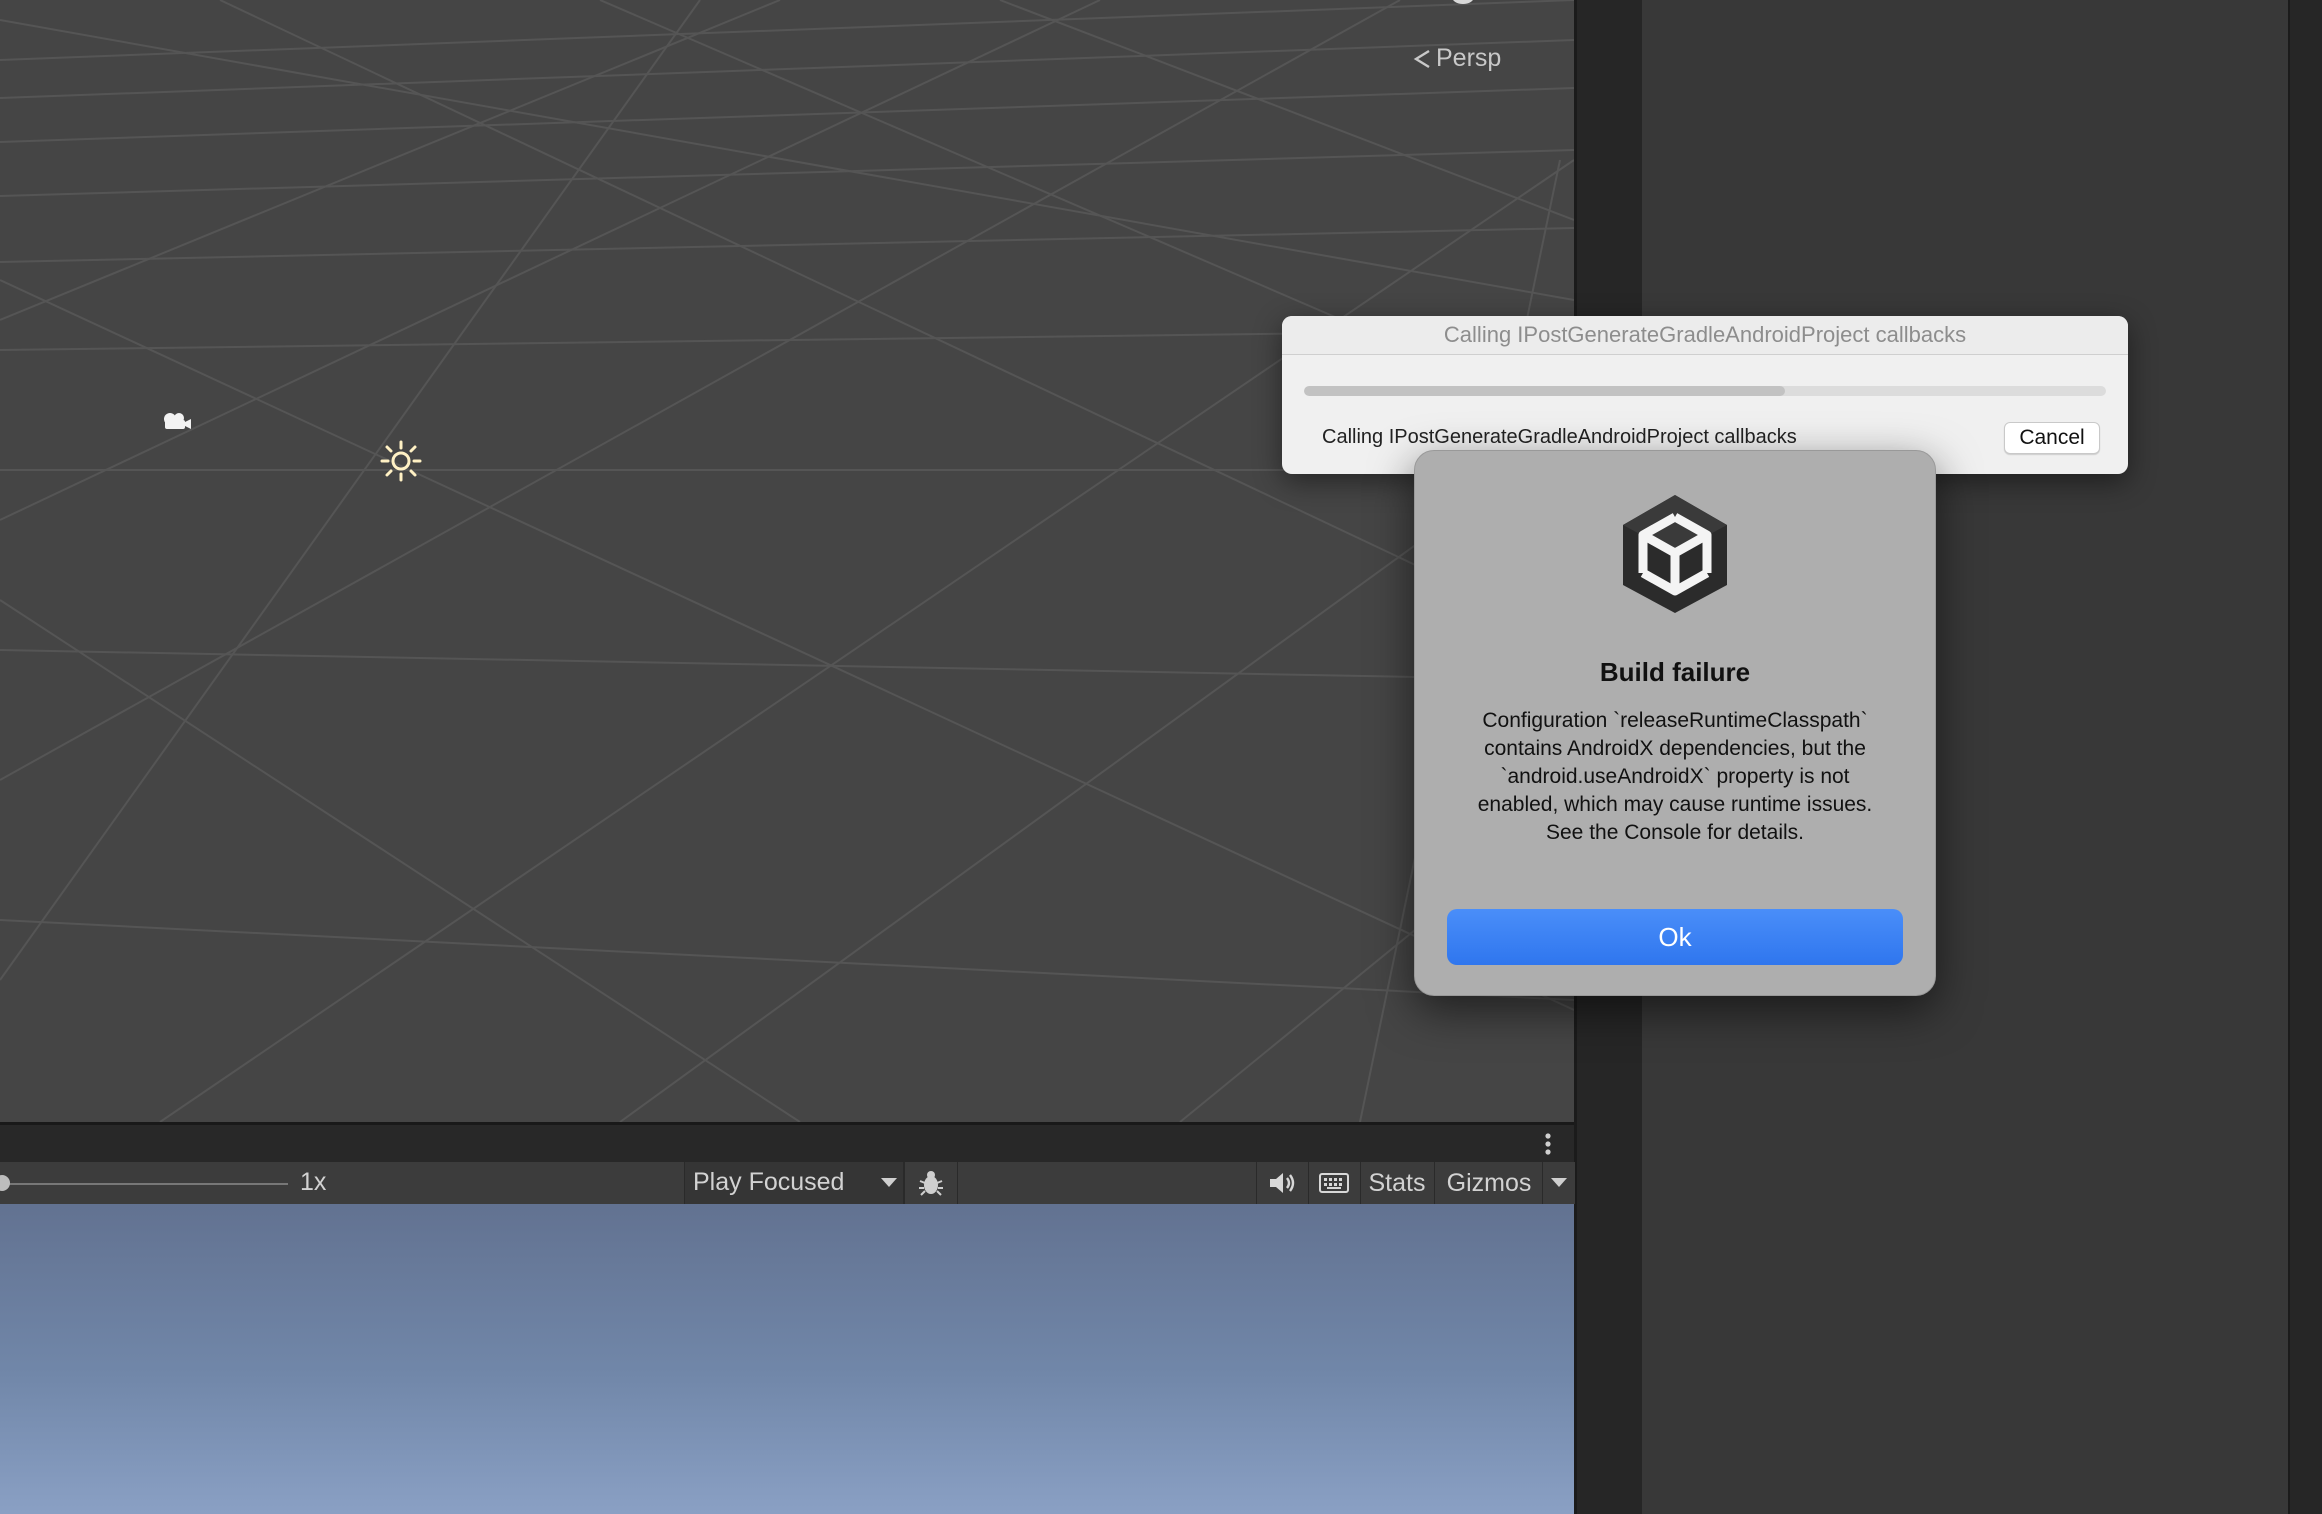  I want to click on debug-bug-button, so click(931, 1183).